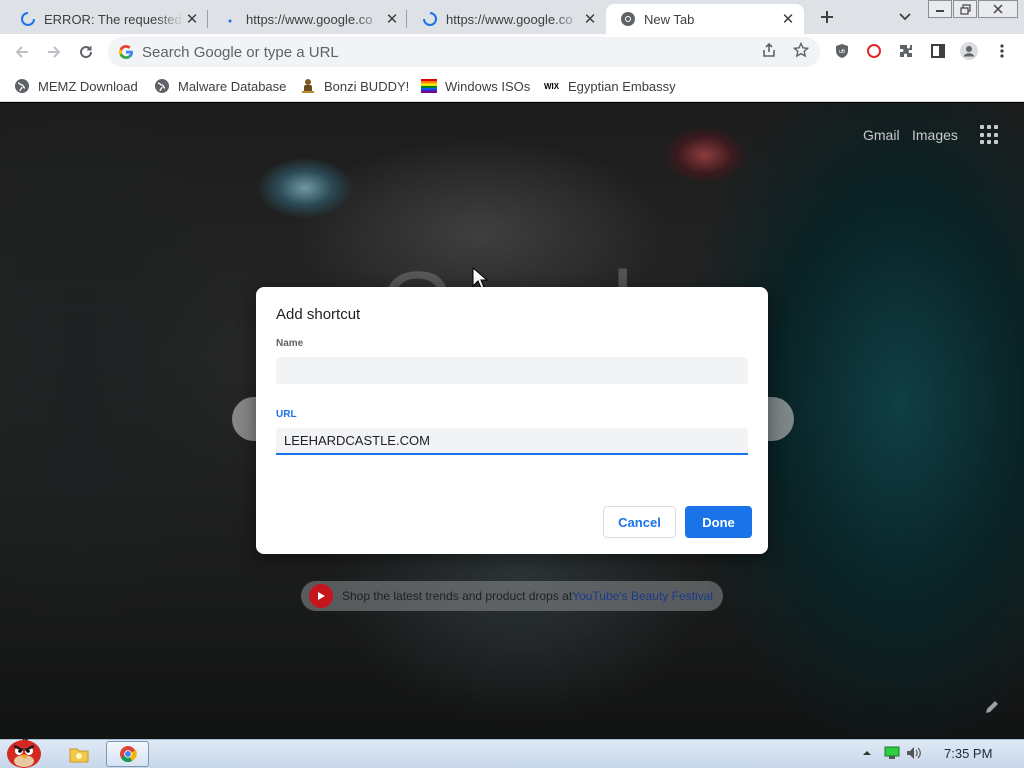 The image size is (1024, 768). What do you see at coordinates (79, 754) in the screenshot?
I see `explorer-taskbar-icon` at bounding box center [79, 754].